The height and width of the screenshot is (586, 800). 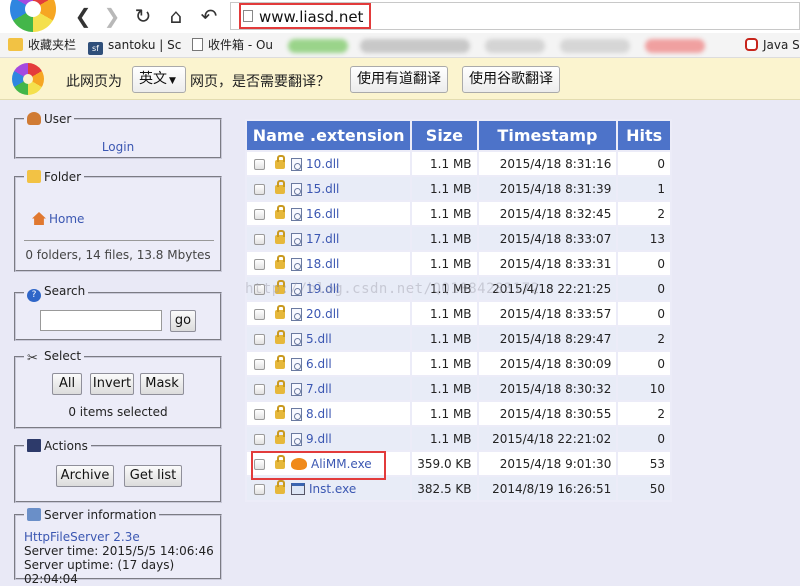 What do you see at coordinates (322, 164) in the screenshot?
I see `file-link: 10.dll` at bounding box center [322, 164].